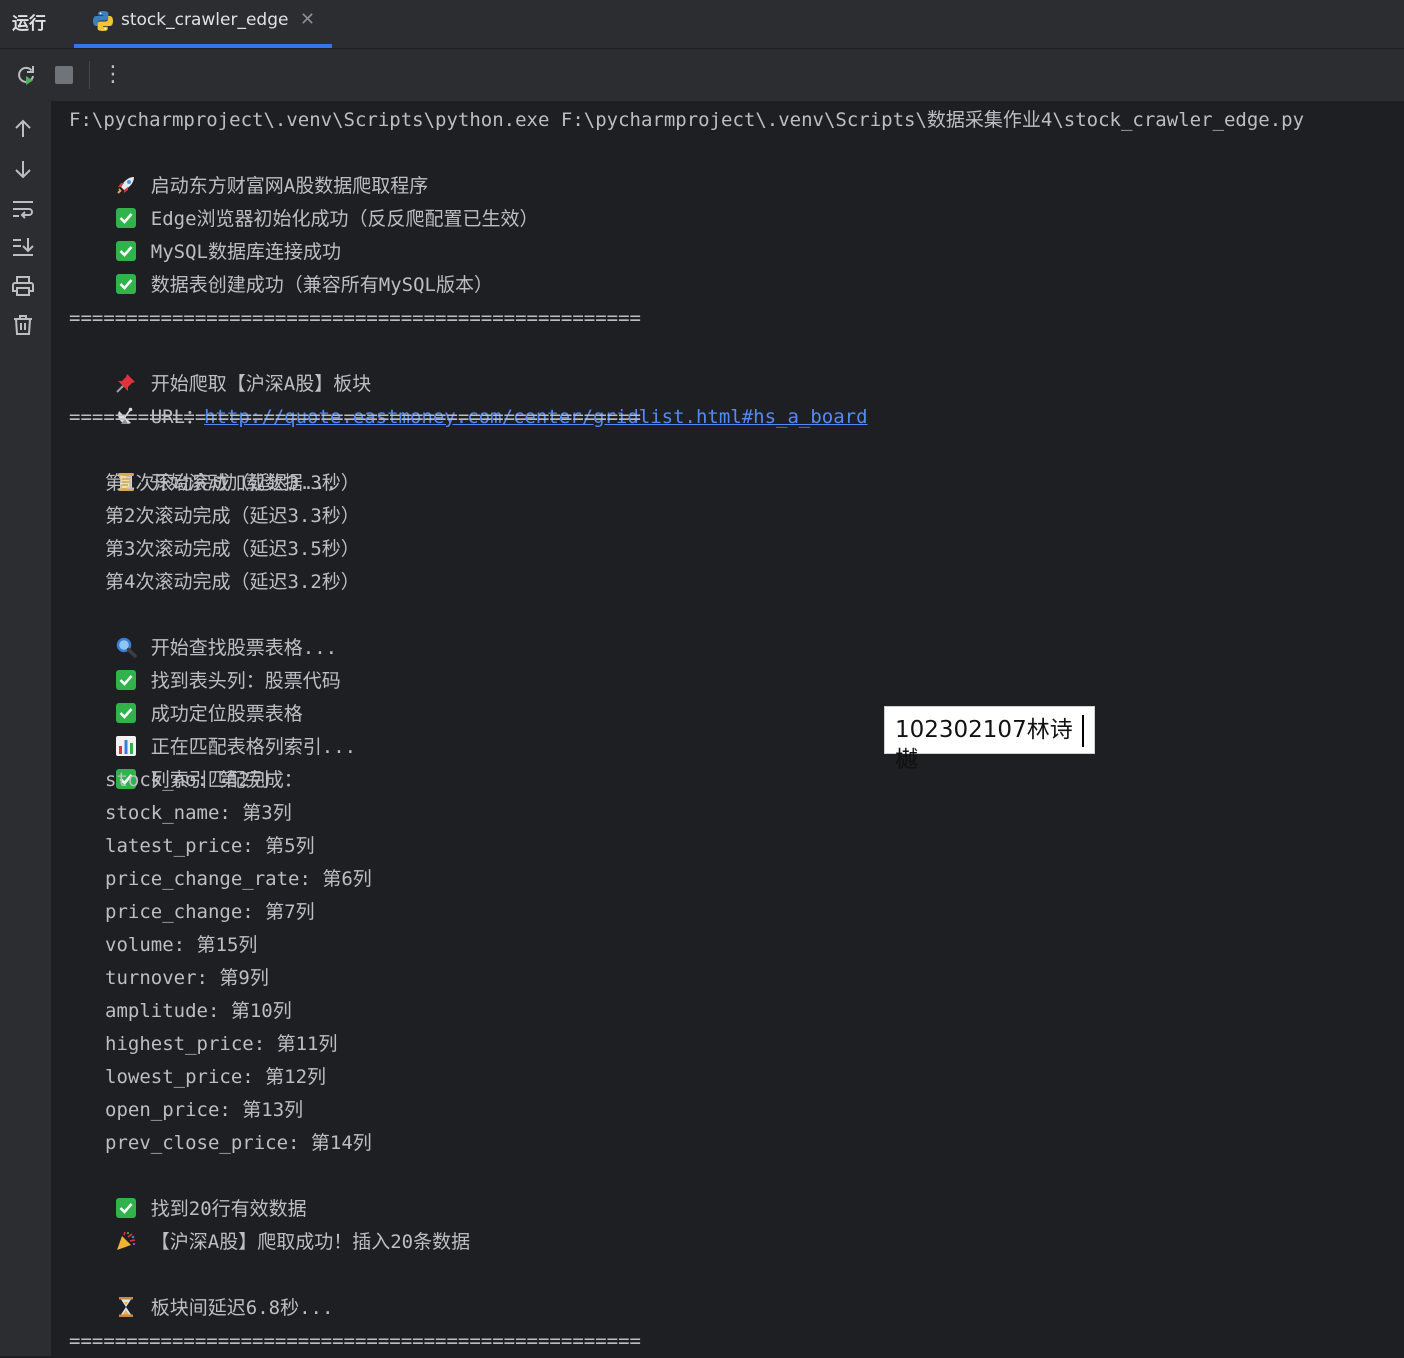  Describe the element at coordinates (26, 75) in the screenshot. I see `rerun-icon` at that location.